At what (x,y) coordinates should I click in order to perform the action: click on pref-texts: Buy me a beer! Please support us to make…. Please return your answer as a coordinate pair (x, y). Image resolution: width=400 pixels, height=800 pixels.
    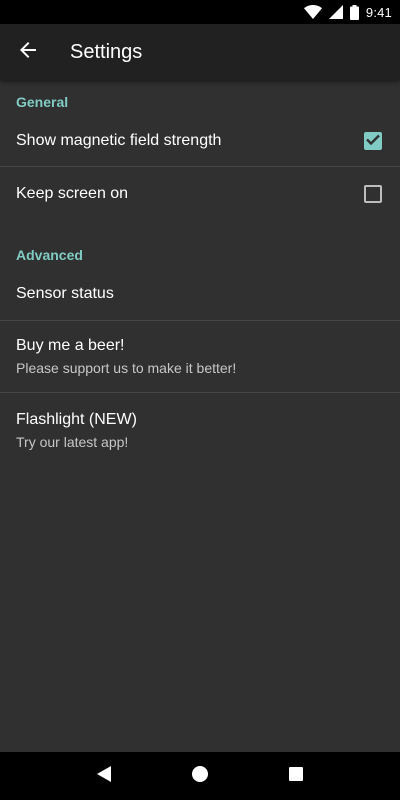
    Looking at the image, I should click on (126, 356).